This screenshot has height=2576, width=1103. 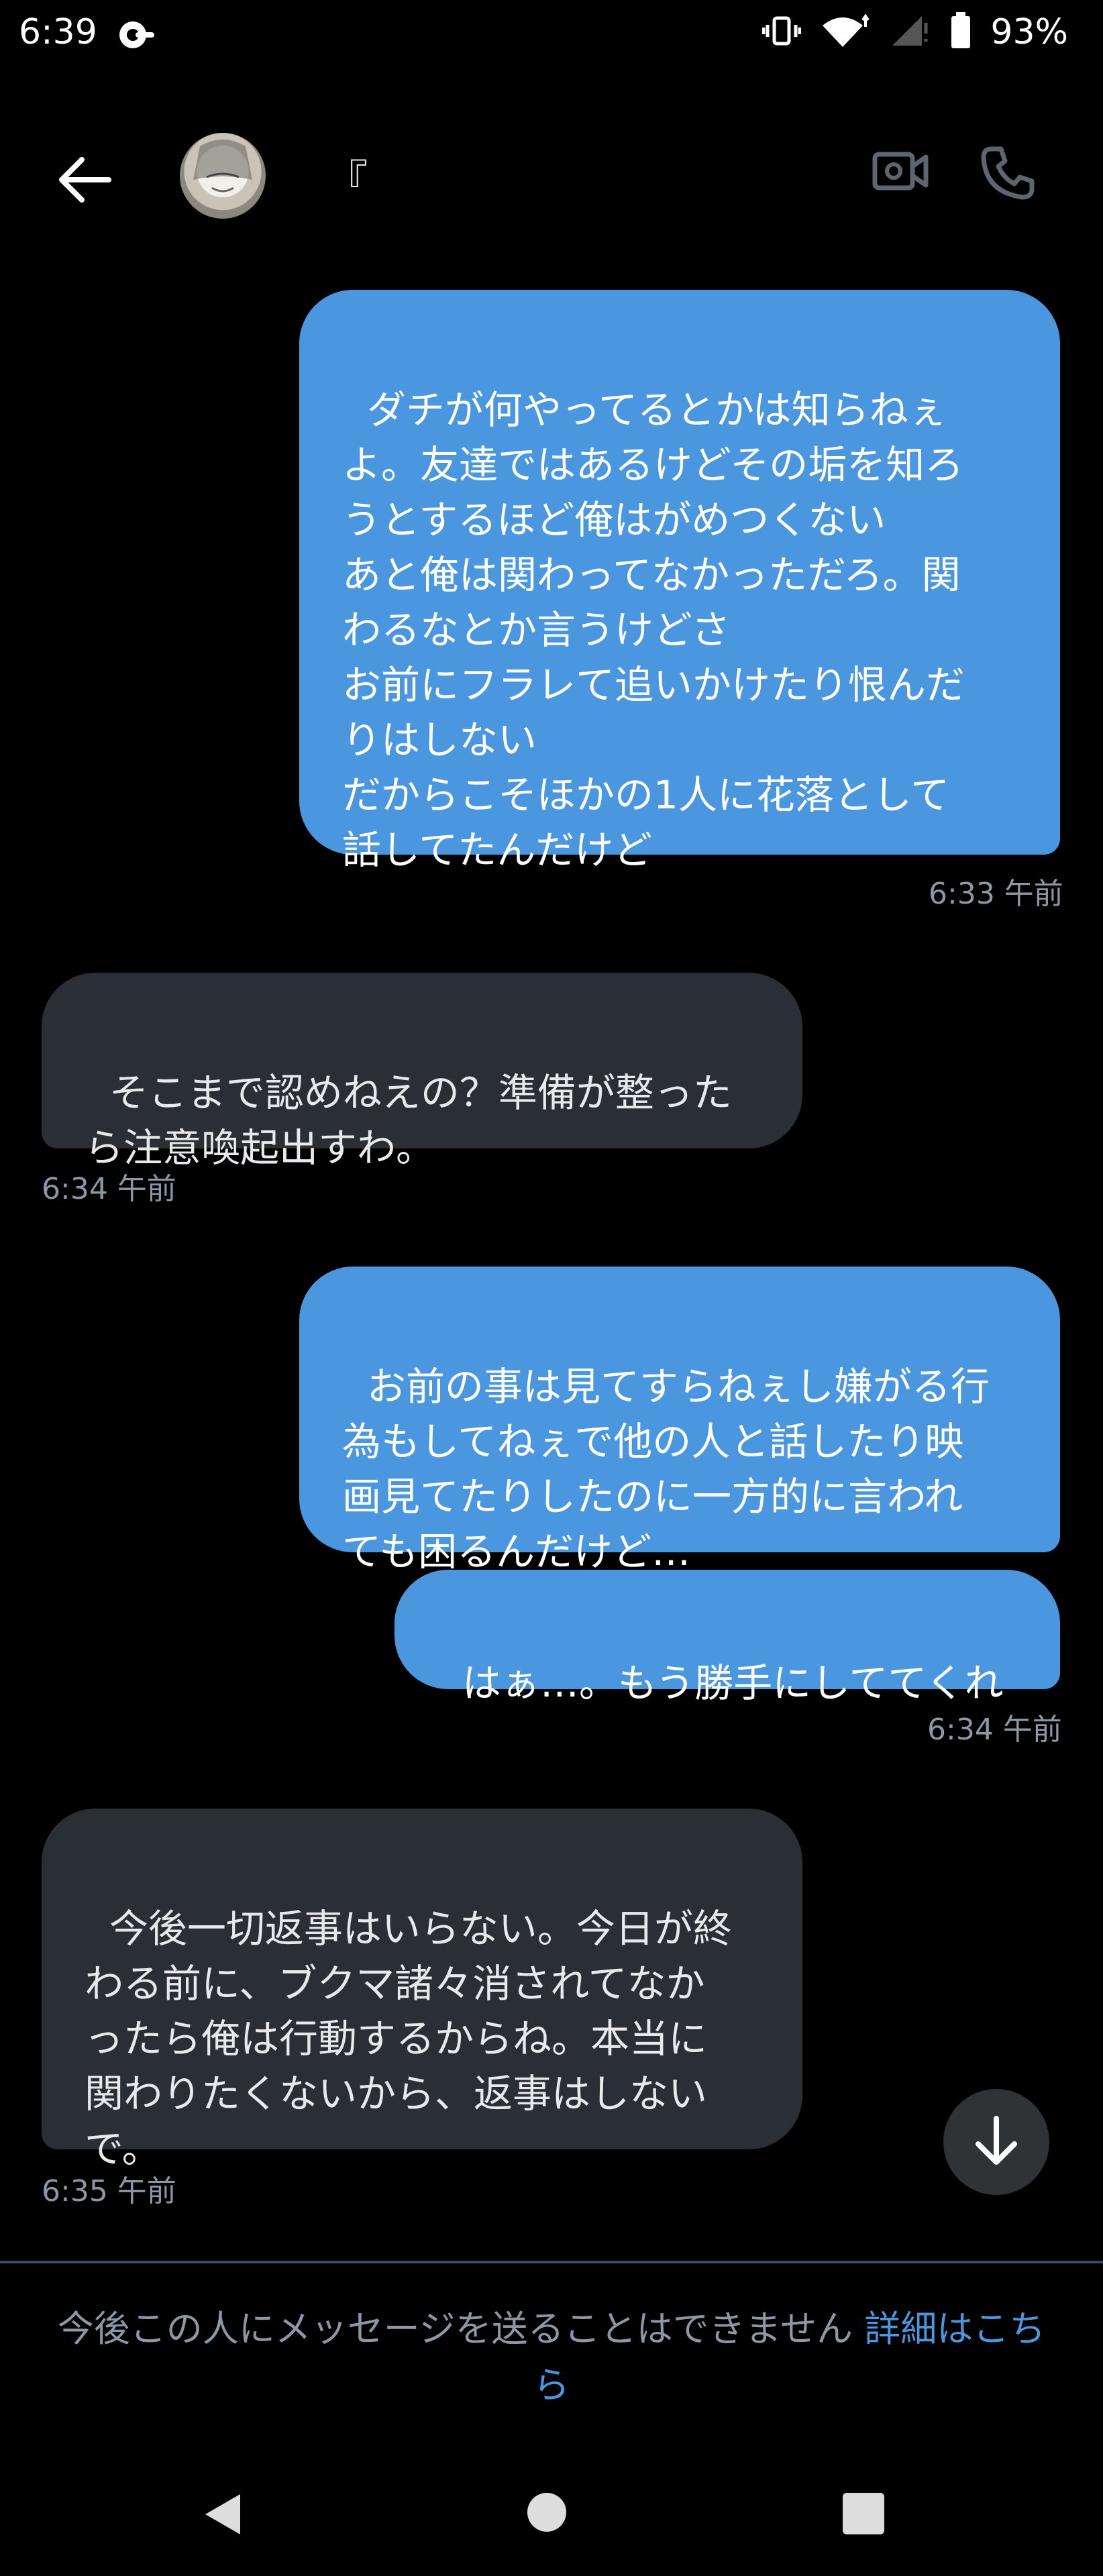 What do you see at coordinates (222, 2515) in the screenshot?
I see `nav-back-icon` at bounding box center [222, 2515].